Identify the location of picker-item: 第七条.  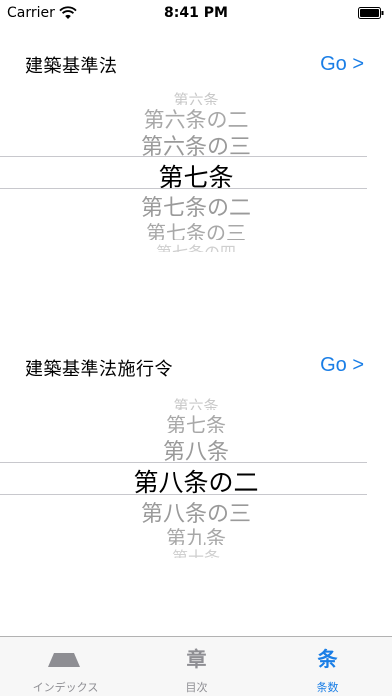
(196, 421).